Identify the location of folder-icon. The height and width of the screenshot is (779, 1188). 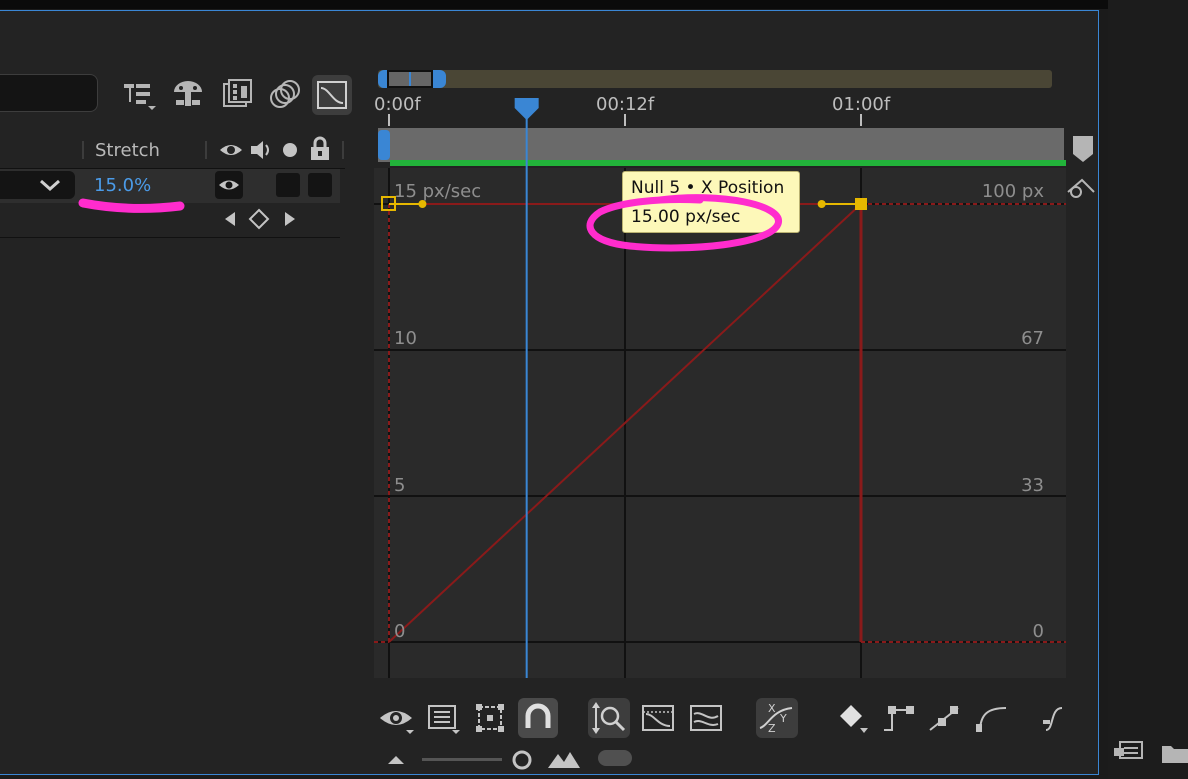
(1174, 753).